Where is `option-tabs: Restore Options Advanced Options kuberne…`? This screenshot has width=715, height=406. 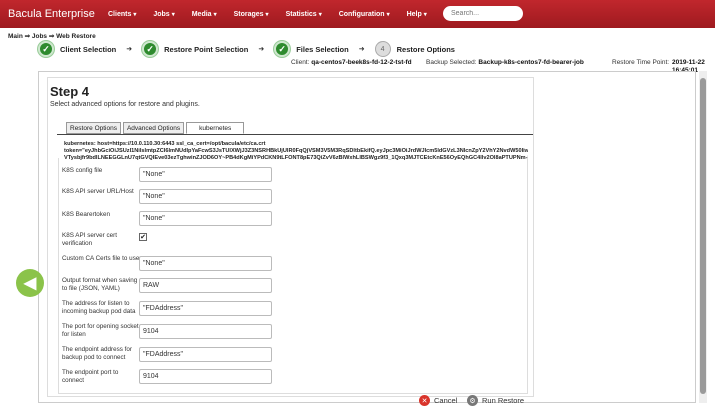 option-tabs: Restore Options Advanced Options kuberne… is located at coordinates (156, 128).